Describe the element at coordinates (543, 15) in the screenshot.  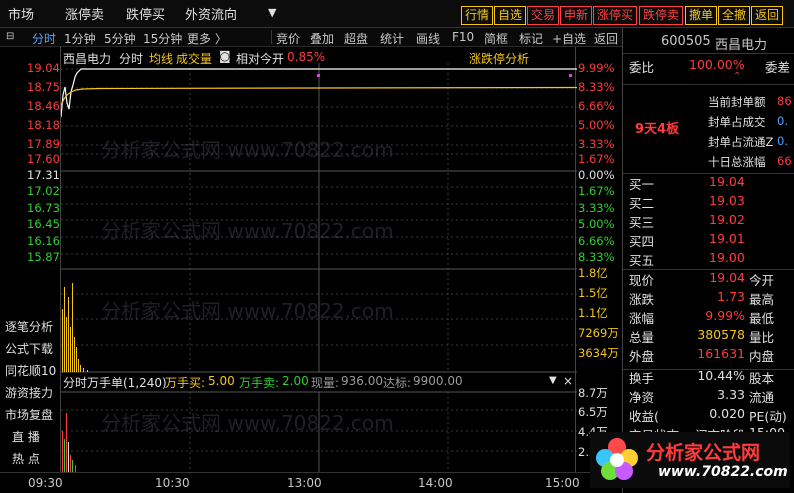
I see `trade-button: 交易` at that location.